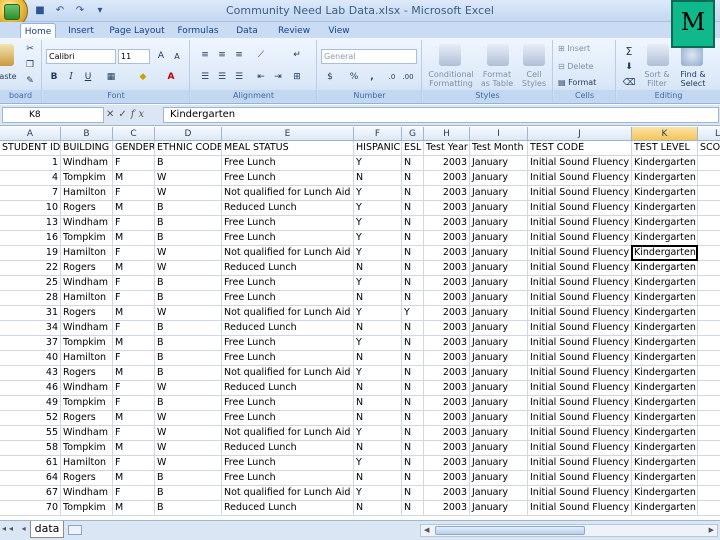  I want to click on table-cell: 10, so click(30, 208).